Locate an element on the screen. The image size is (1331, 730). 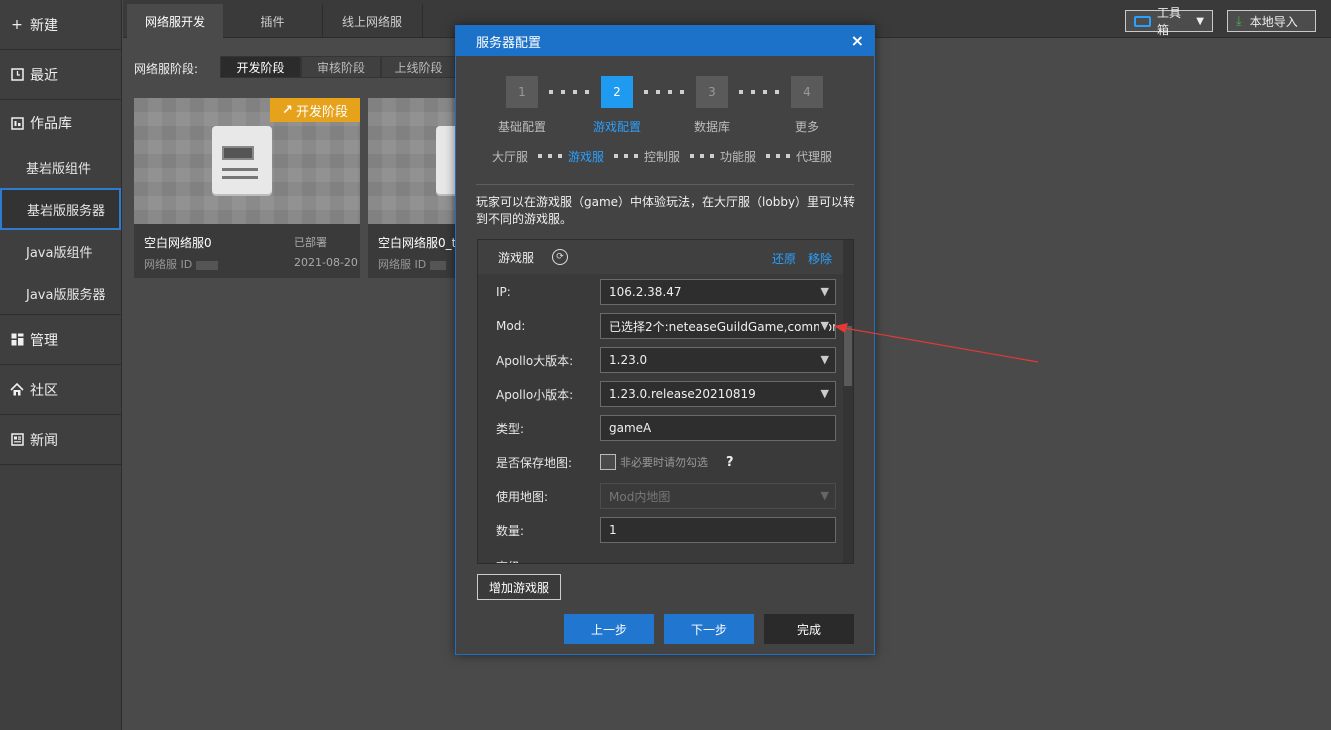
stage-label: 网络服阶段: is located at coordinates (166, 69).